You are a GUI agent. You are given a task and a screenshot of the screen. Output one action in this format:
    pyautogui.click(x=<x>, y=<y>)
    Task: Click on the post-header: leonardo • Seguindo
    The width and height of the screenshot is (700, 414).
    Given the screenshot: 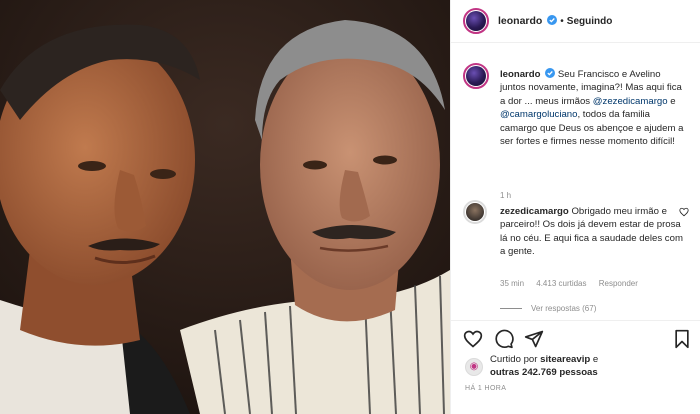 What is the action you would take?
    pyautogui.click(x=575, y=21)
    